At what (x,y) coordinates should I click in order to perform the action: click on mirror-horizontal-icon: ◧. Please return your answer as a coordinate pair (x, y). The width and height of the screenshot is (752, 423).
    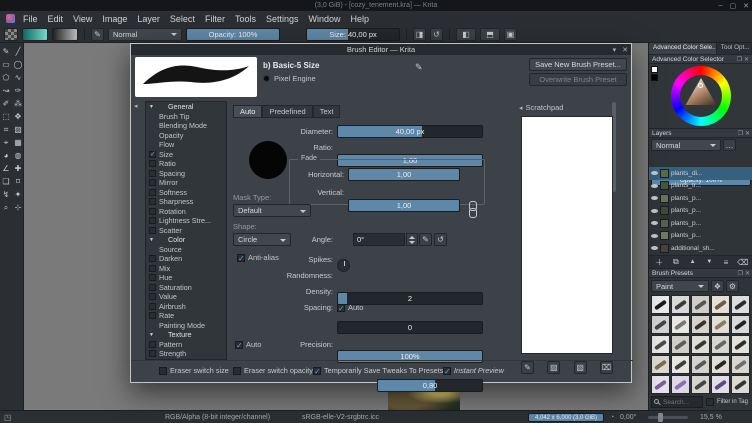
    Looking at the image, I should click on (466, 34).